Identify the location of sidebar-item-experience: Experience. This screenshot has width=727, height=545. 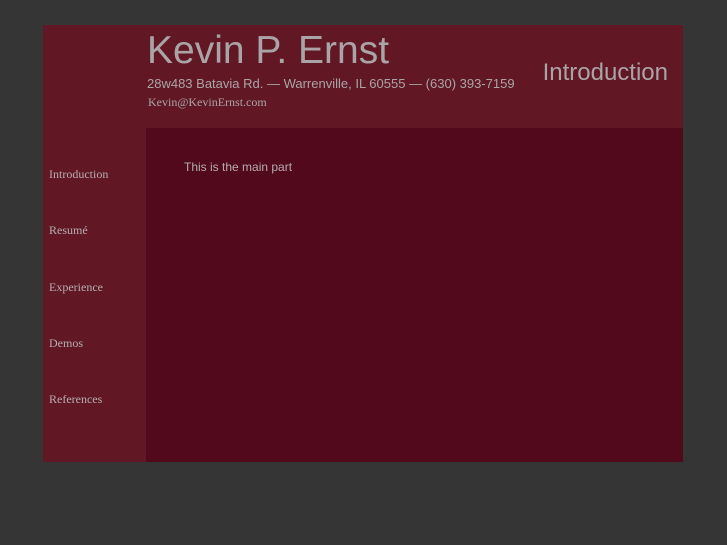
(76, 287).